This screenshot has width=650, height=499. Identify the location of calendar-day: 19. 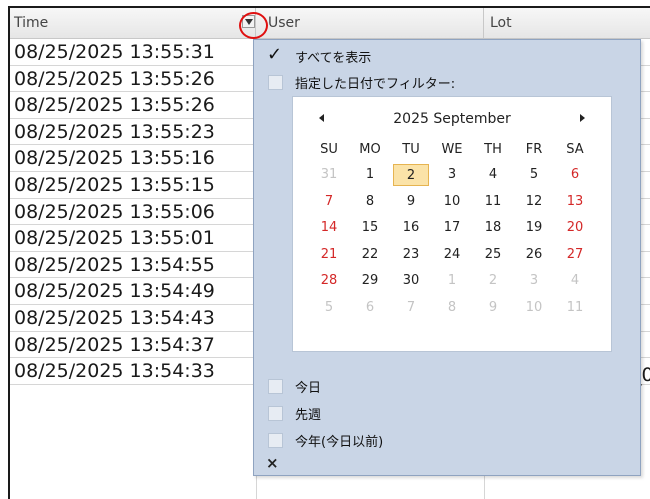
(534, 228).